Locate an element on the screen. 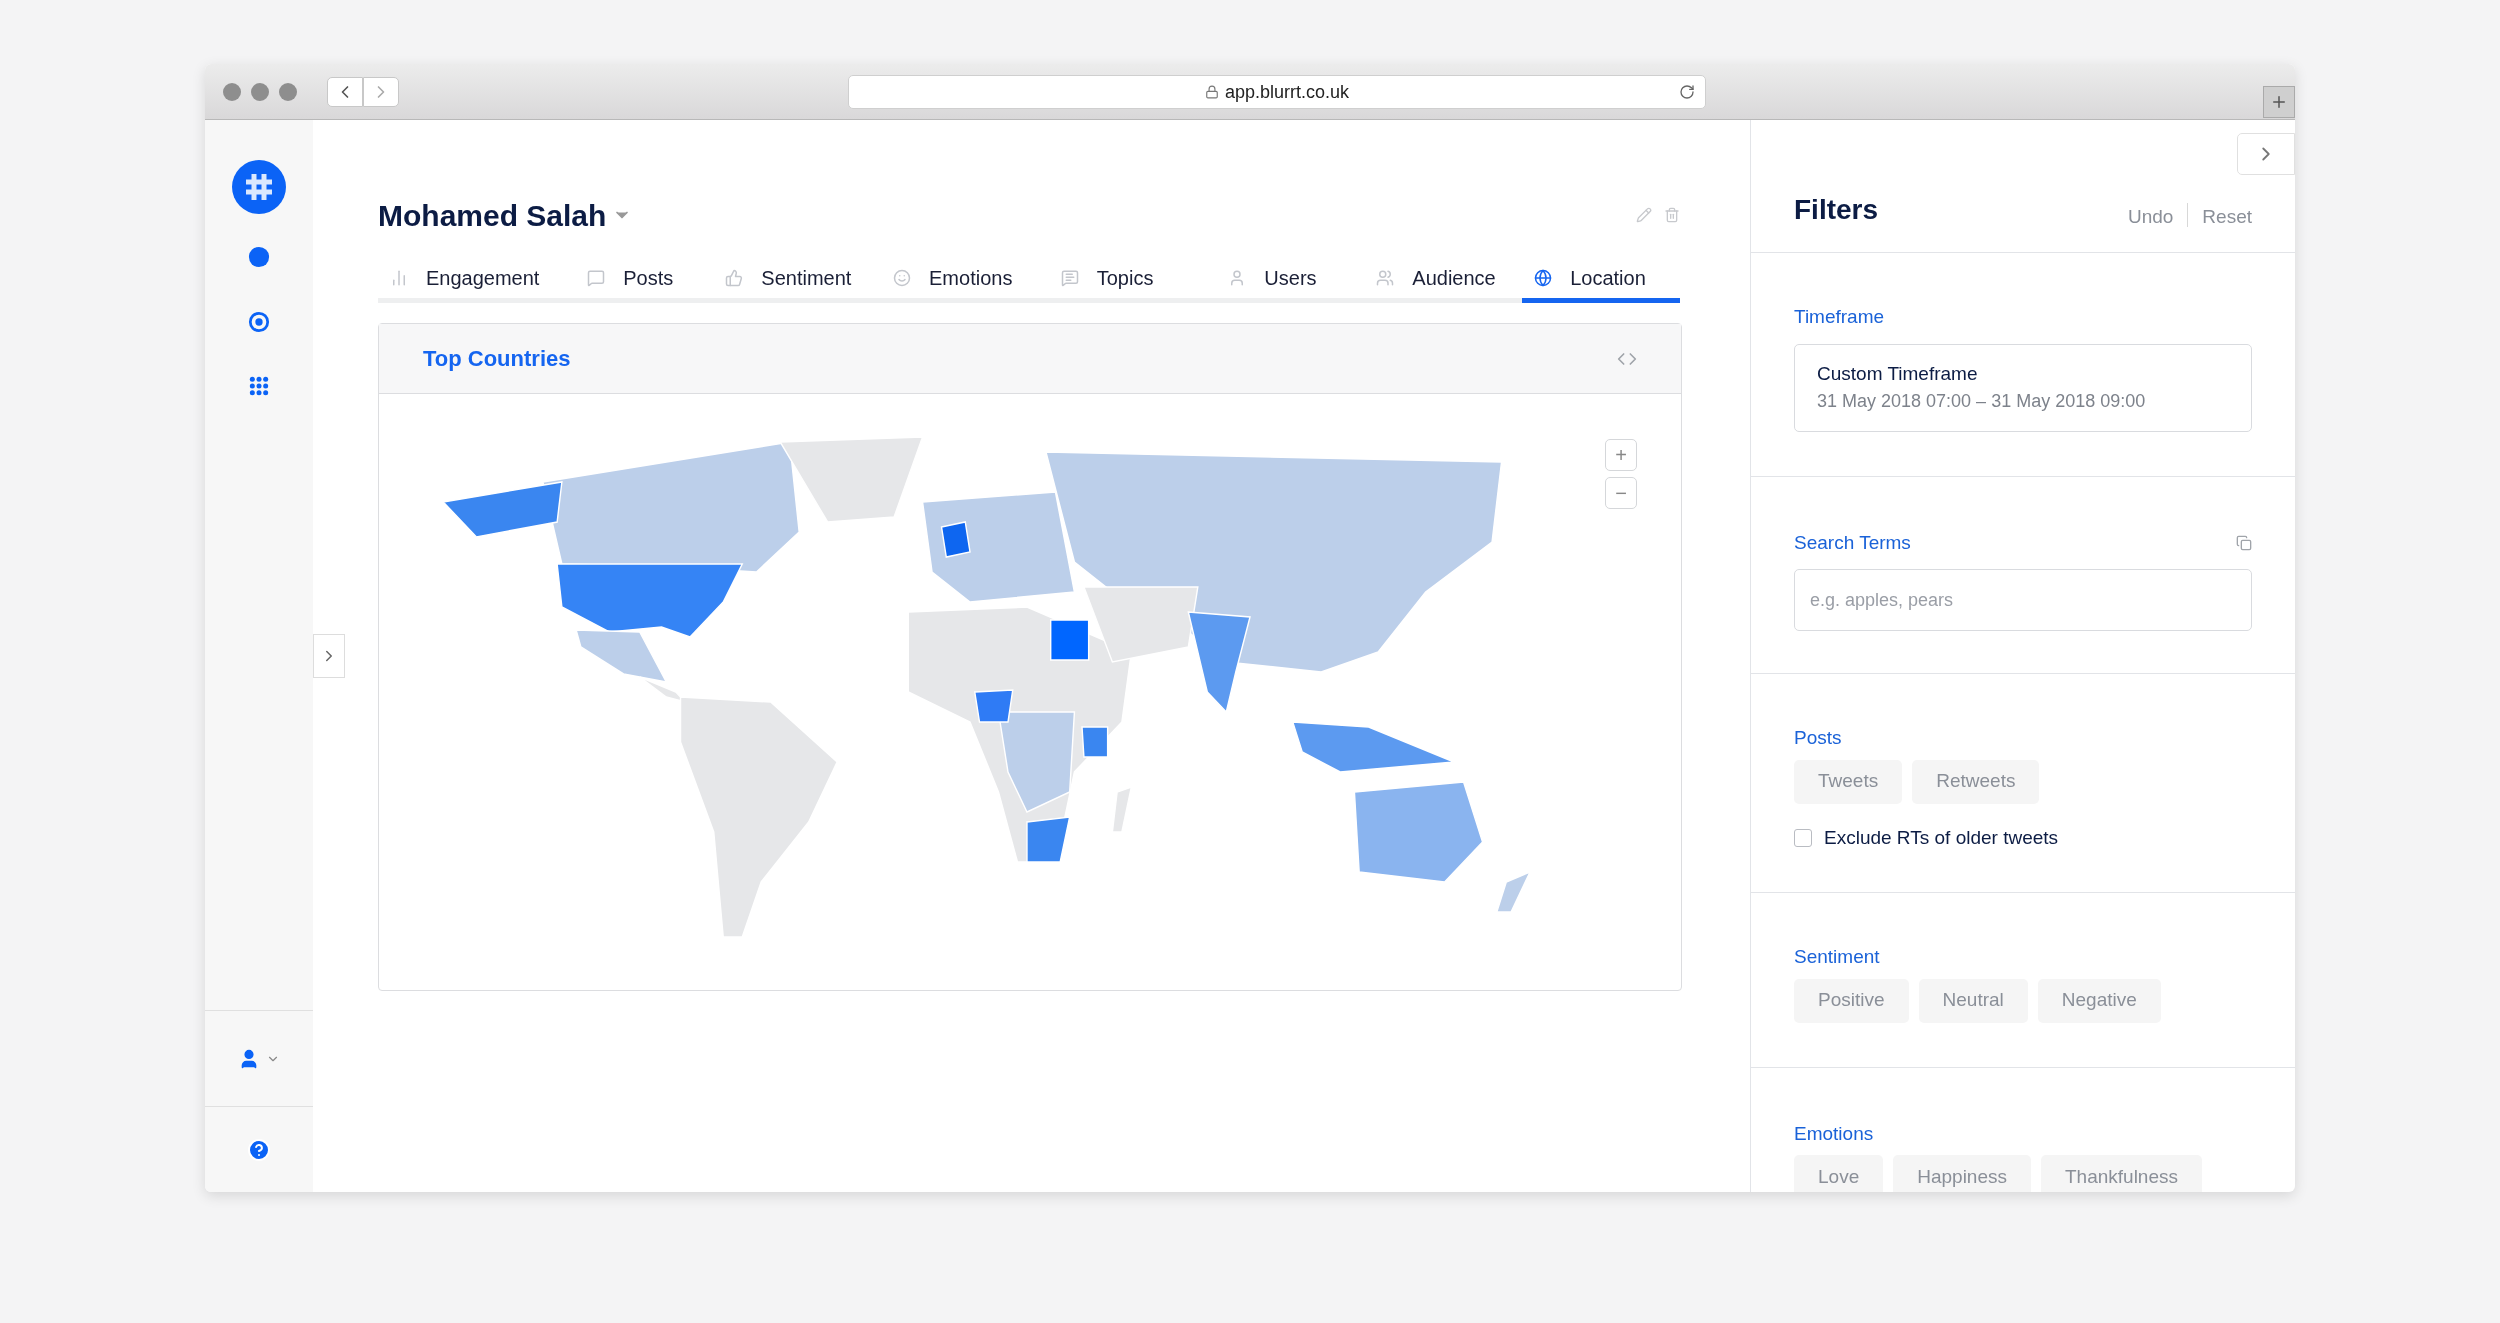 Image resolution: width=2500 pixels, height=1323 pixels. filter-chip: Positive is located at coordinates (1851, 1000).